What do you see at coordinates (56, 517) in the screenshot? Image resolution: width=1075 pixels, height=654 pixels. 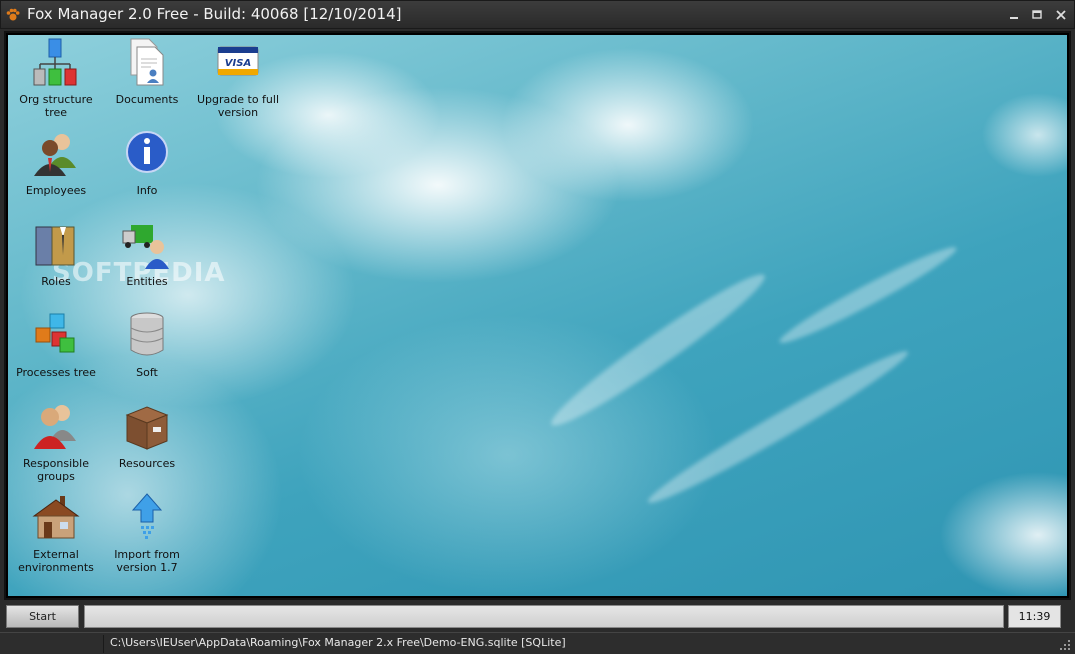 I see `house-icon` at bounding box center [56, 517].